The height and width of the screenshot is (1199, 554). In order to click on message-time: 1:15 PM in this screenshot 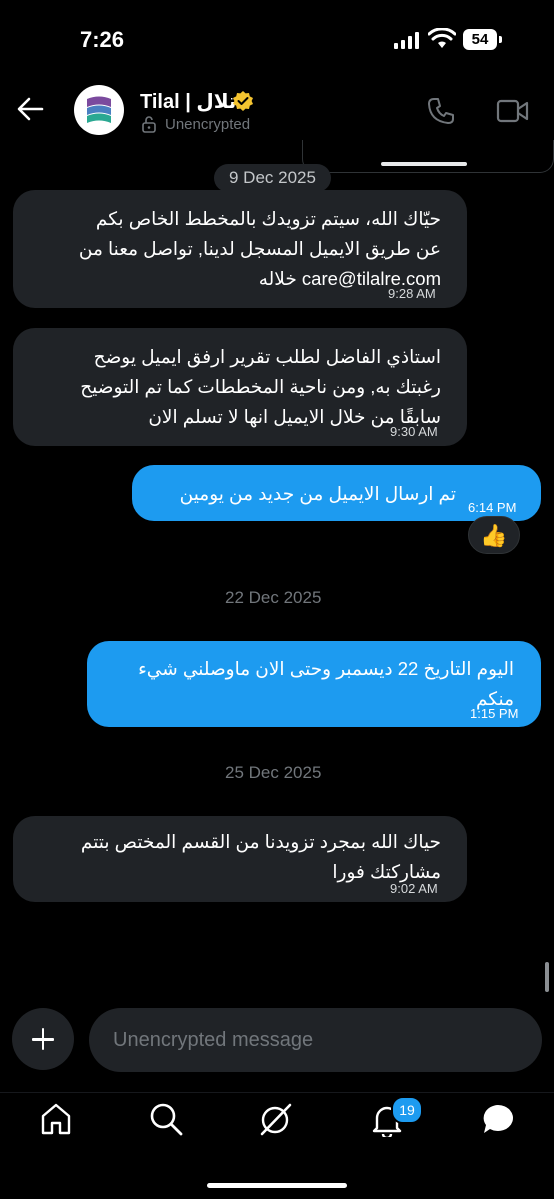, I will do `click(494, 713)`.